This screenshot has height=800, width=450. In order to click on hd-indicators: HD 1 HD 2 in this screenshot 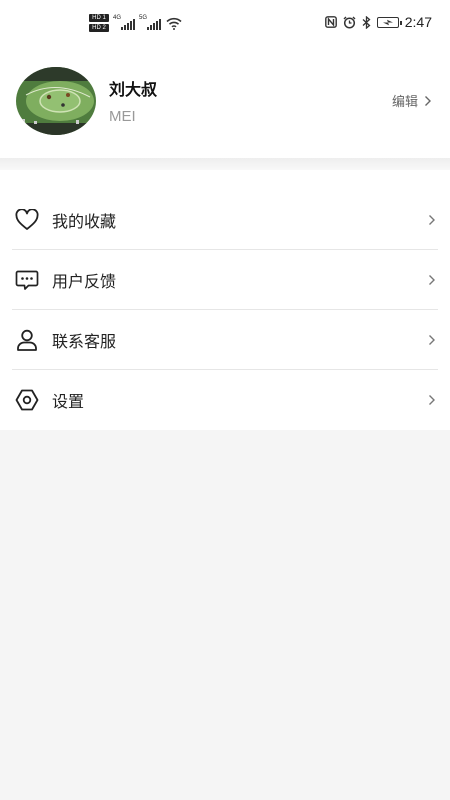, I will do `click(99, 23)`.